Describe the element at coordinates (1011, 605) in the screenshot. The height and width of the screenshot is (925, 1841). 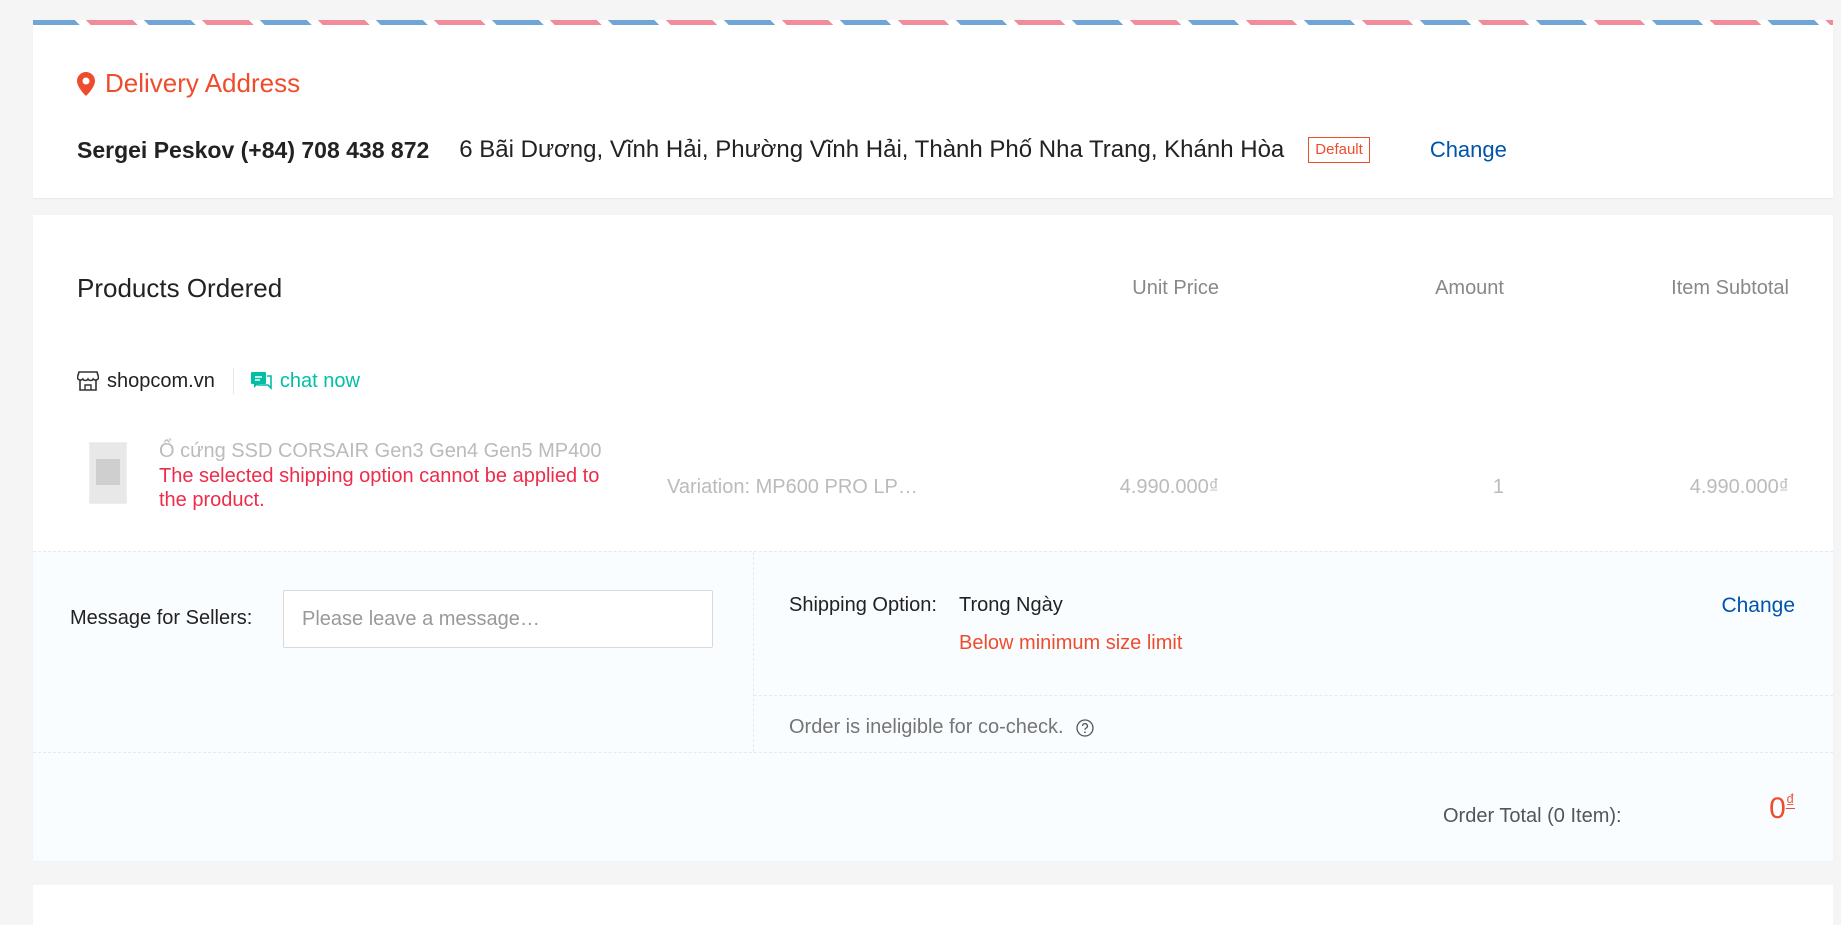
I see `shipping-option-value: Trong Ngày` at that location.